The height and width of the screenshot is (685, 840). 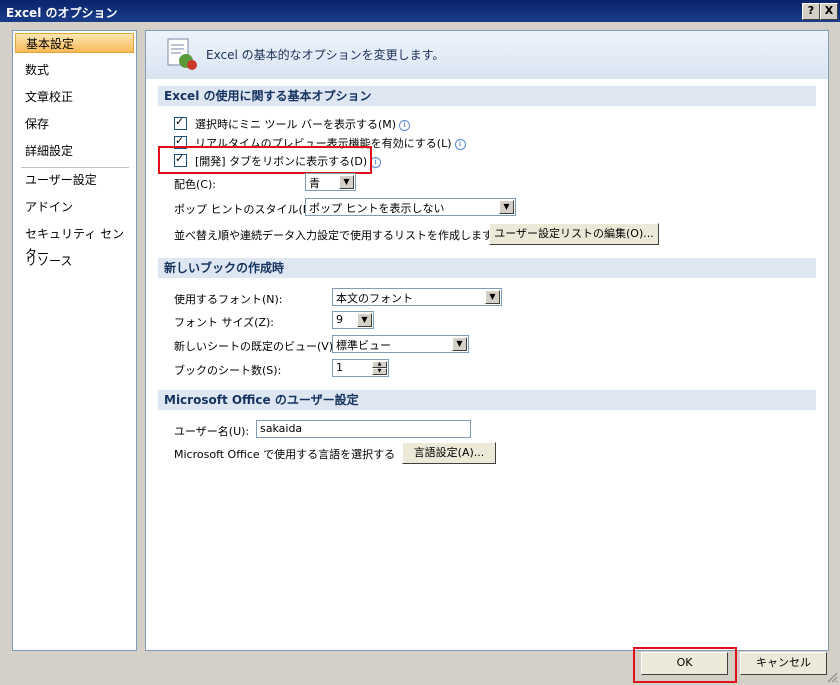 I want to click on title-bar: Excel のオプション ? X, so click(x=420, y=11).